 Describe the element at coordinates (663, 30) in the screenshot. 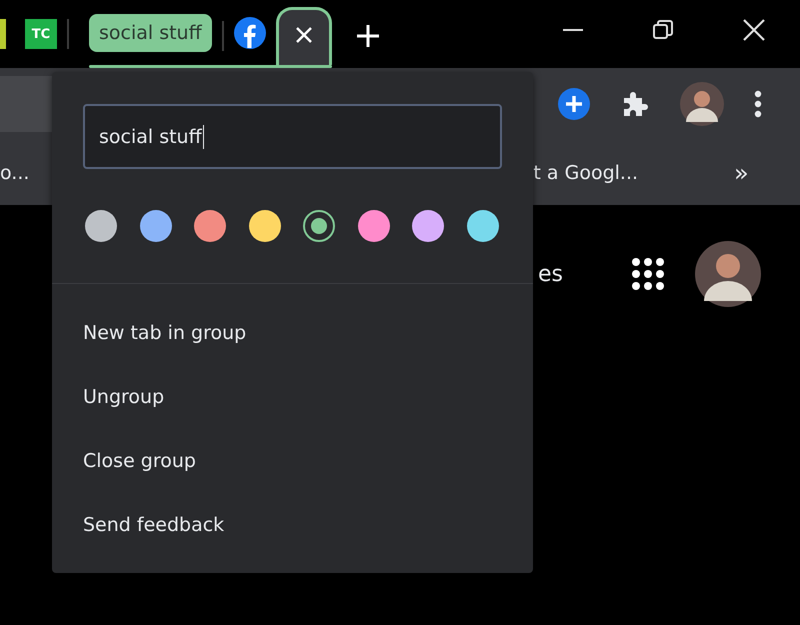

I see `restore-icon` at that location.